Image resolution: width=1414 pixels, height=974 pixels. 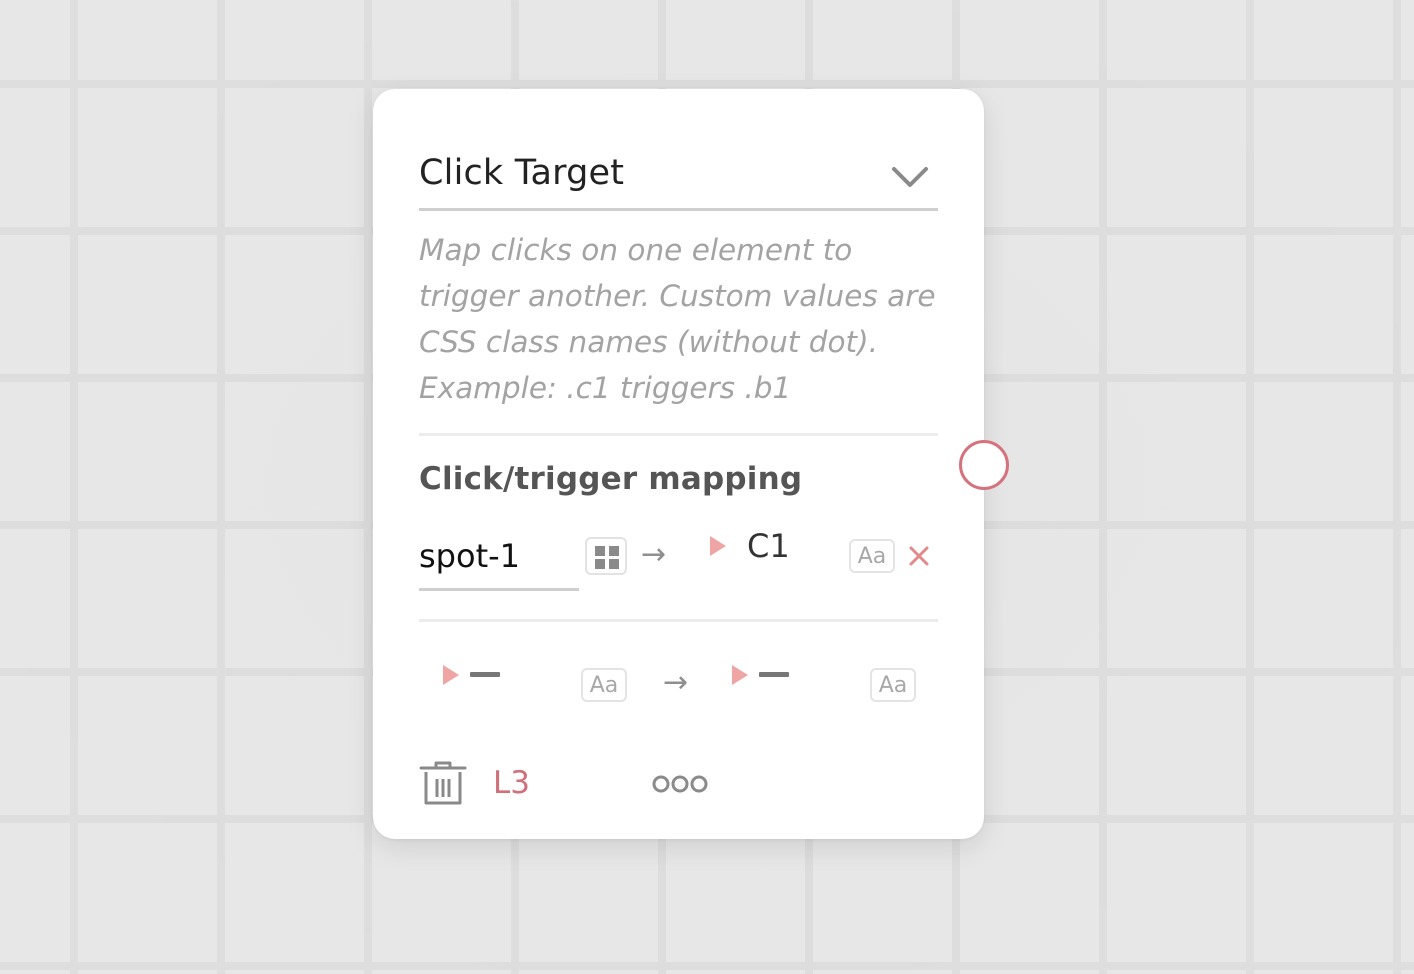 What do you see at coordinates (768, 546) in the screenshot?
I see `target-value: C1` at bounding box center [768, 546].